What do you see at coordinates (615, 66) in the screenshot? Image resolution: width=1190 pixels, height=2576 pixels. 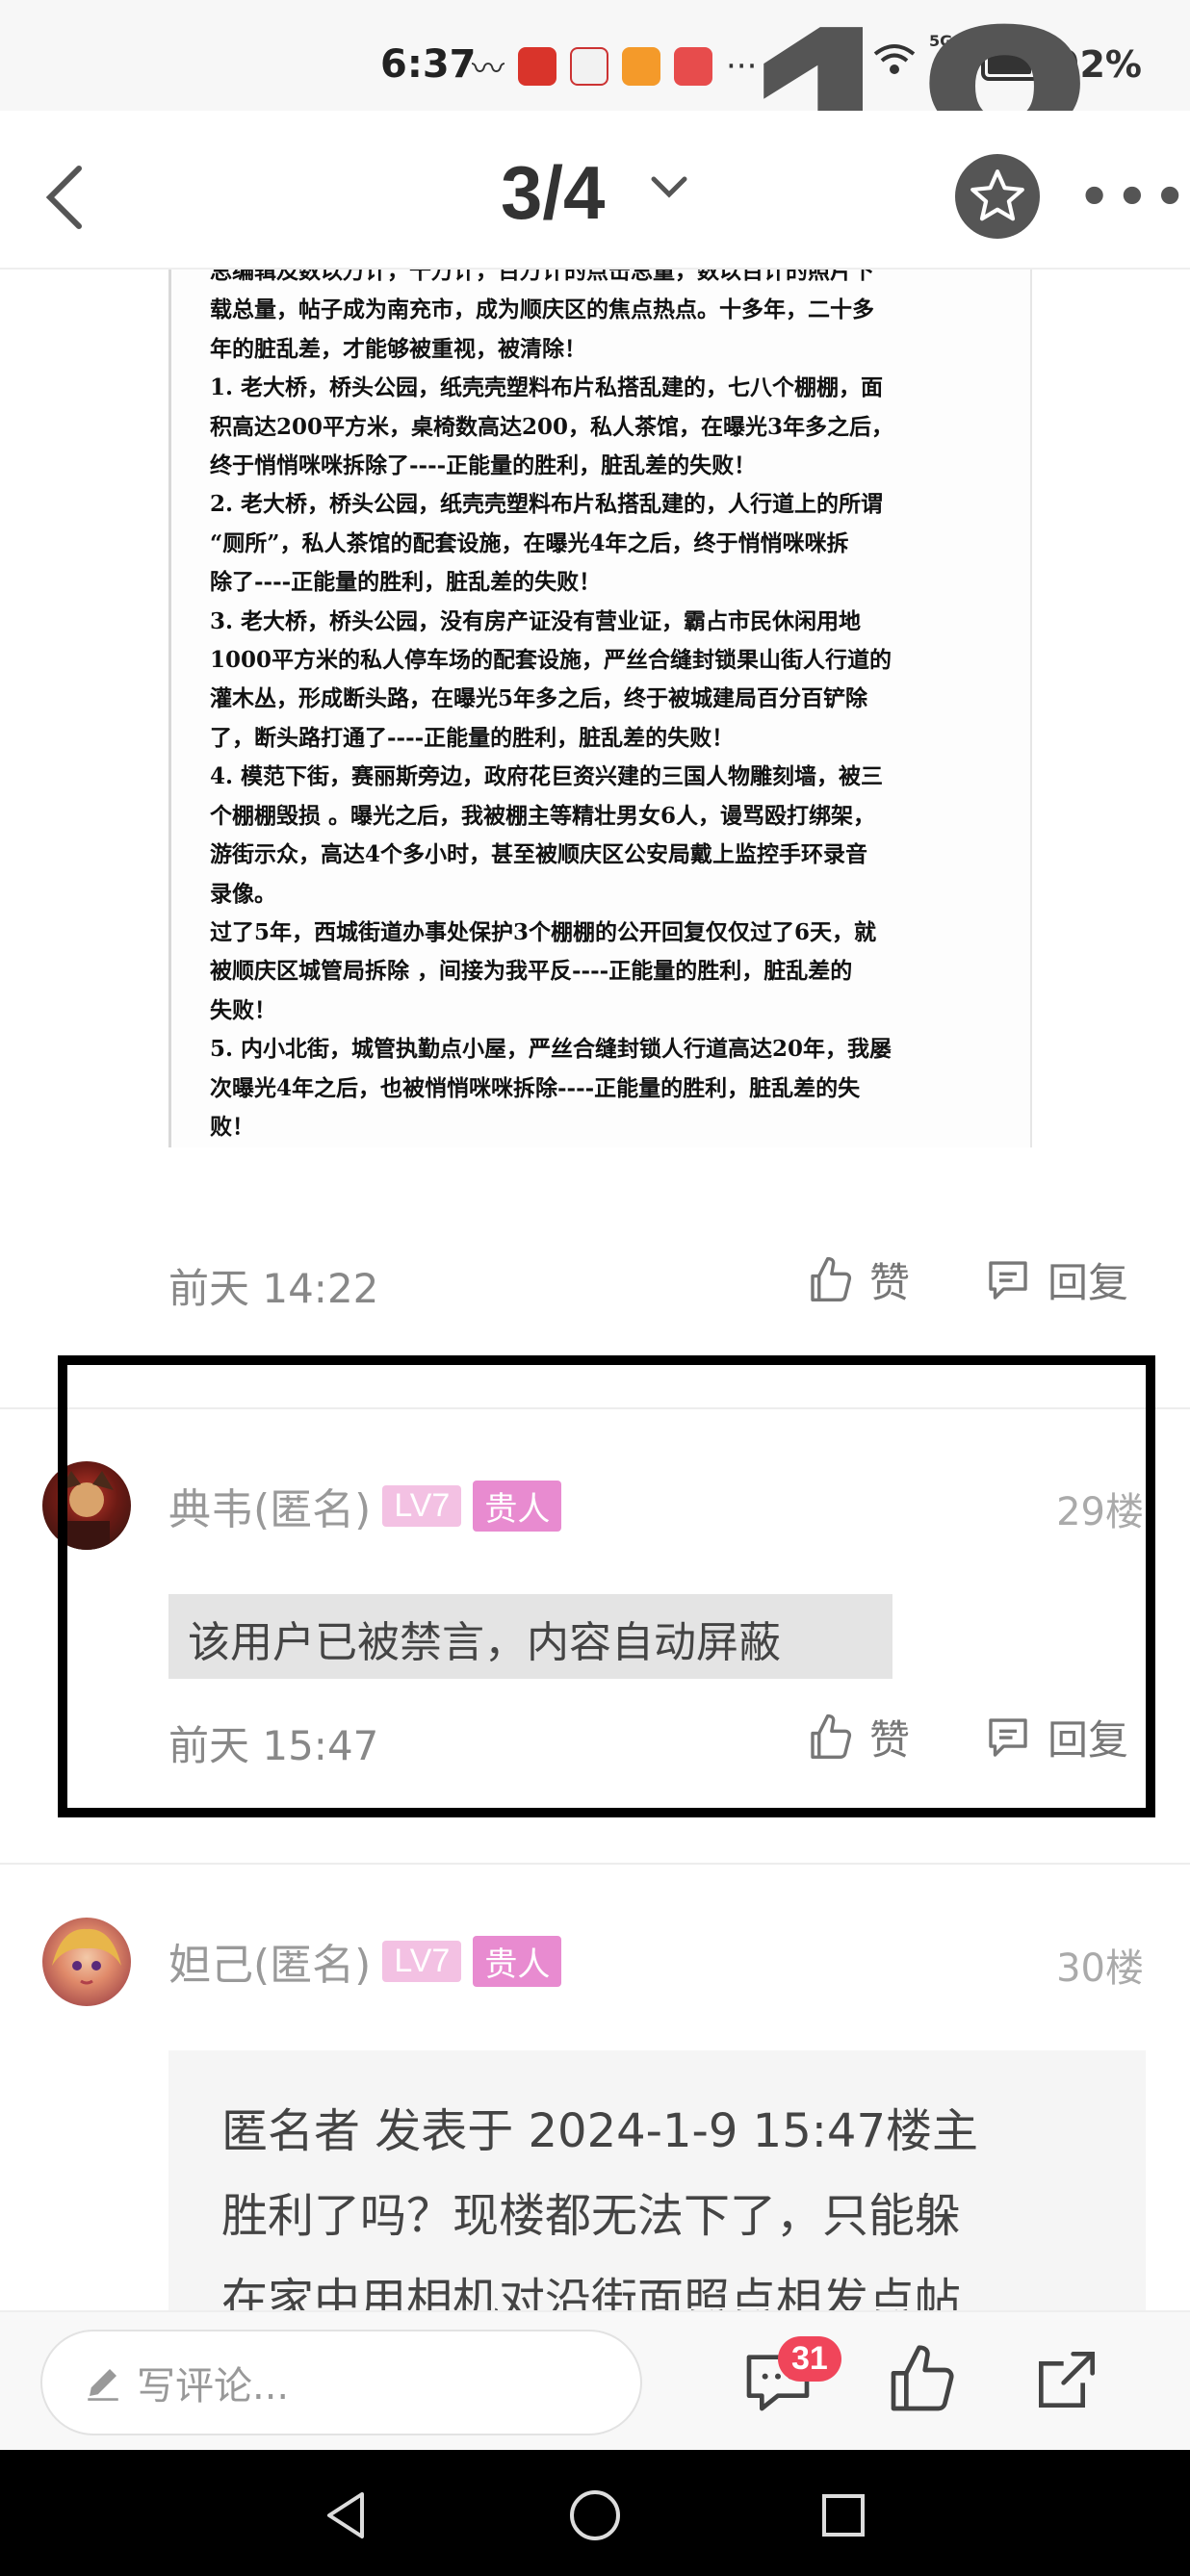 I see `status-notification-icons: 〰 ···` at bounding box center [615, 66].